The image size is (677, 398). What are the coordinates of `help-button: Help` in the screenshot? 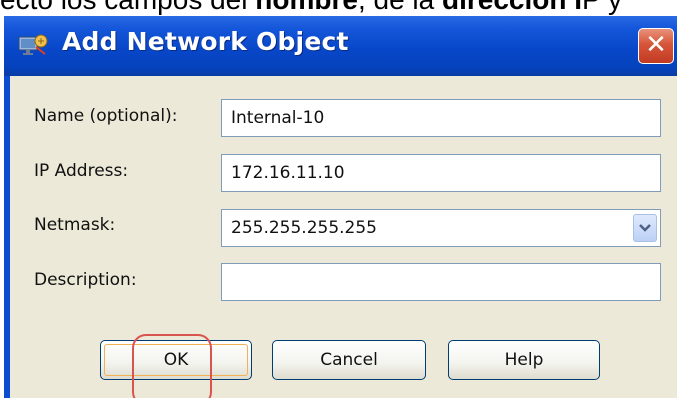 It's located at (524, 360).